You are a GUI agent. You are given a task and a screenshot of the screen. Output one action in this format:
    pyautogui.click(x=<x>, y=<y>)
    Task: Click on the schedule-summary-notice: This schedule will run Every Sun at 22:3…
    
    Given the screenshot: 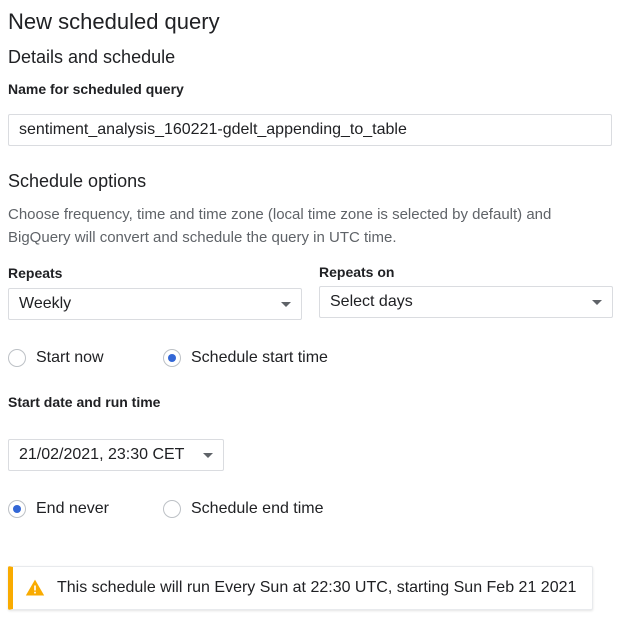 What is the action you would take?
    pyautogui.click(x=300, y=588)
    